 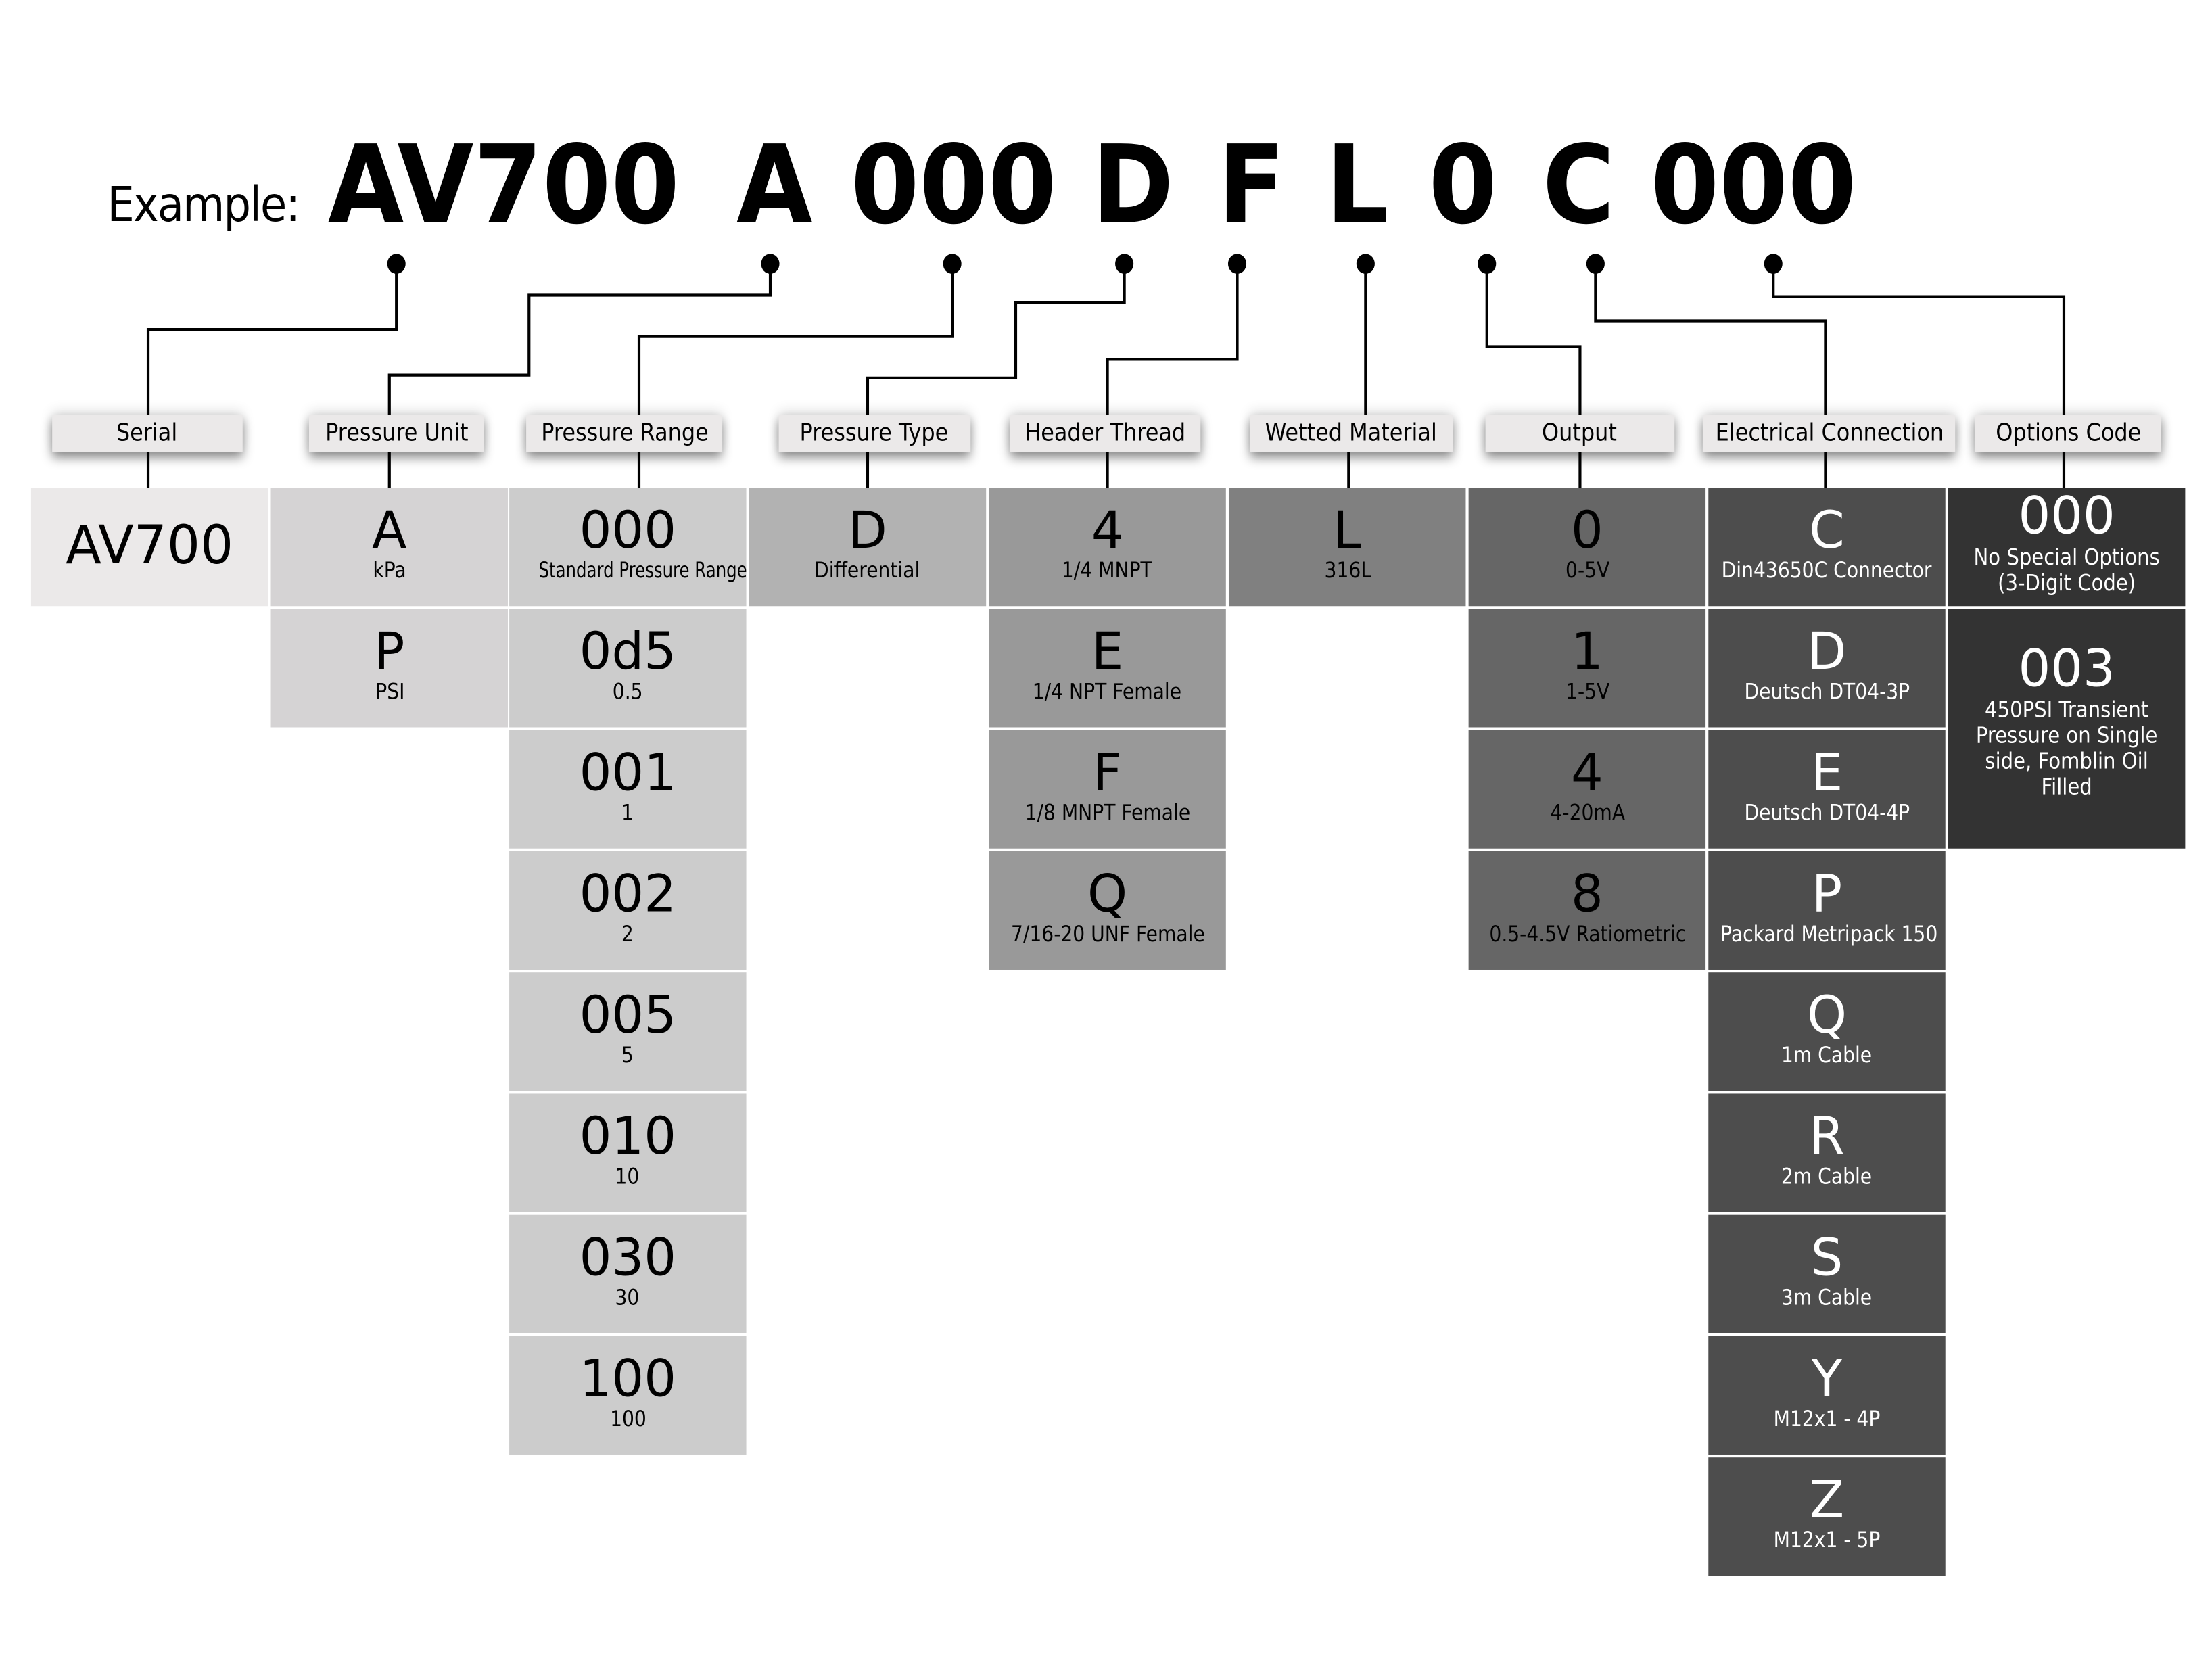 I want to click on option-code: 0, so click(x=1586, y=532).